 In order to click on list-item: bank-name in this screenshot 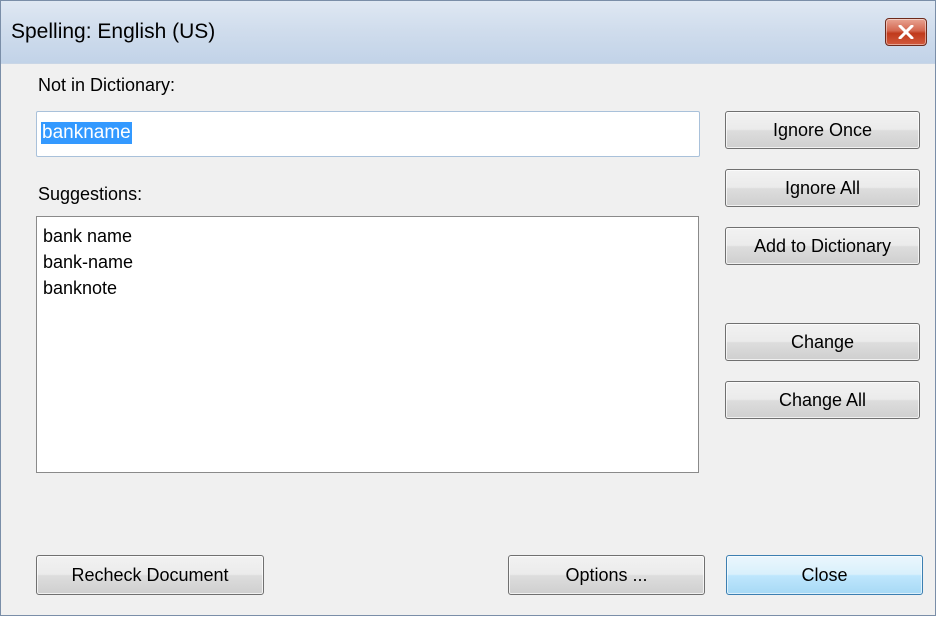, I will do `click(370, 262)`.